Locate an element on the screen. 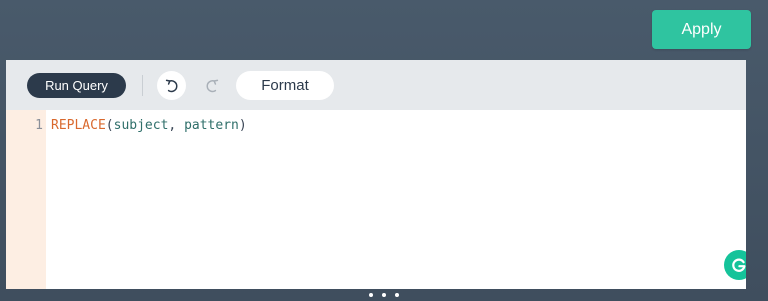 The image size is (768, 301). code-argument-pattern: pattern is located at coordinates (211, 125).